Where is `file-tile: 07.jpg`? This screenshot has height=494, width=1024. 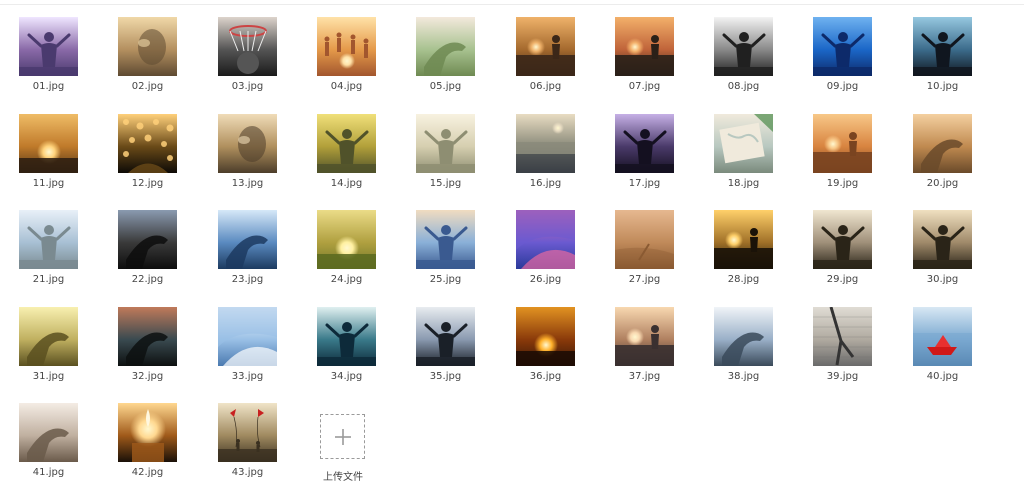
file-tile: 07.jpg is located at coordinates (645, 57).